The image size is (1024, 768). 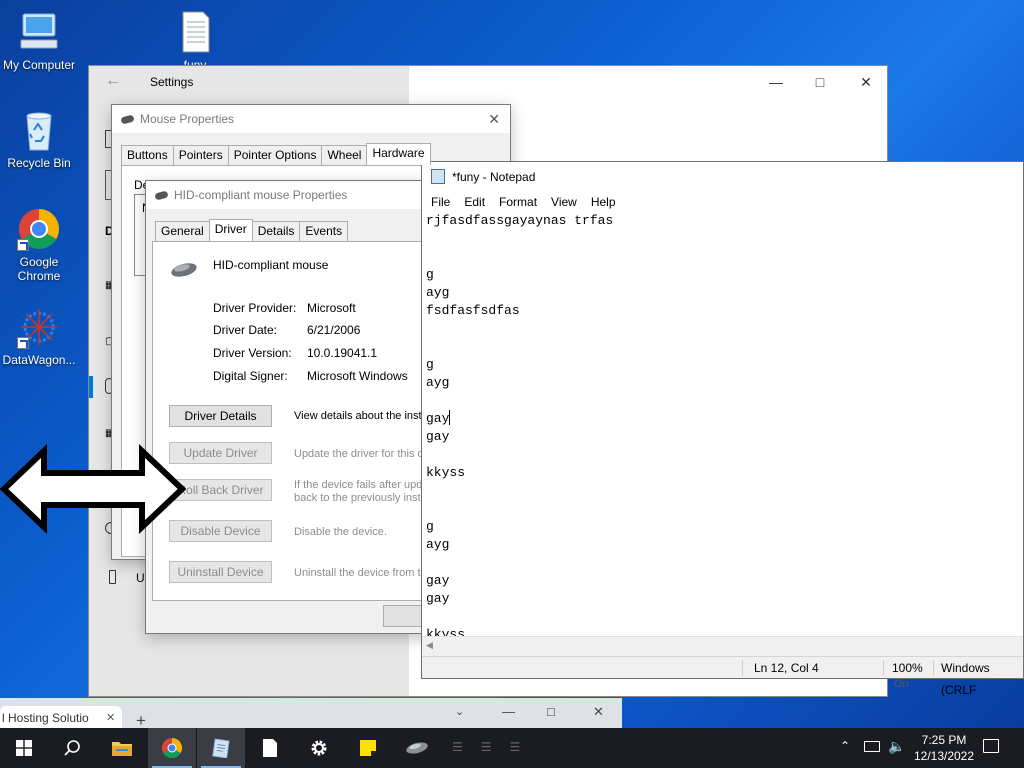 I want to click on taskbar-settings, so click(x=319, y=748).